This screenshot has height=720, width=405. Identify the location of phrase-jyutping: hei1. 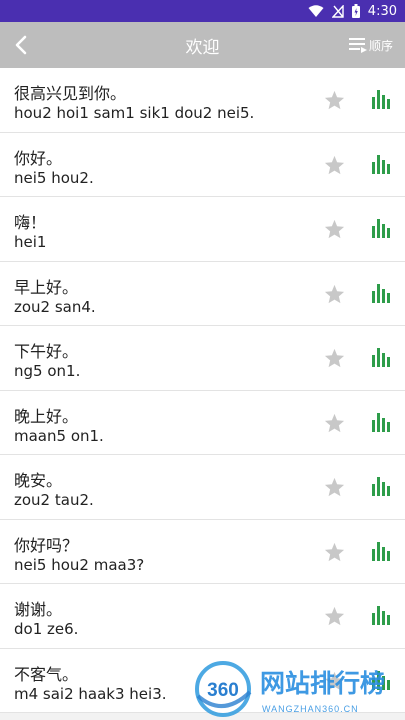
(30, 242).